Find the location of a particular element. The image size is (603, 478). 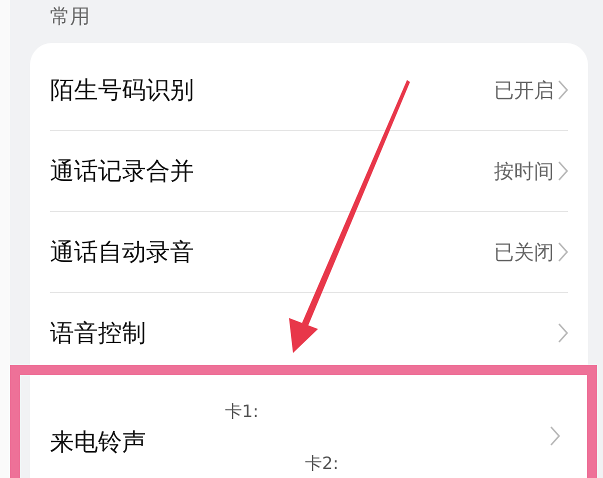

sim-card-label: 卡1: is located at coordinates (242, 412).